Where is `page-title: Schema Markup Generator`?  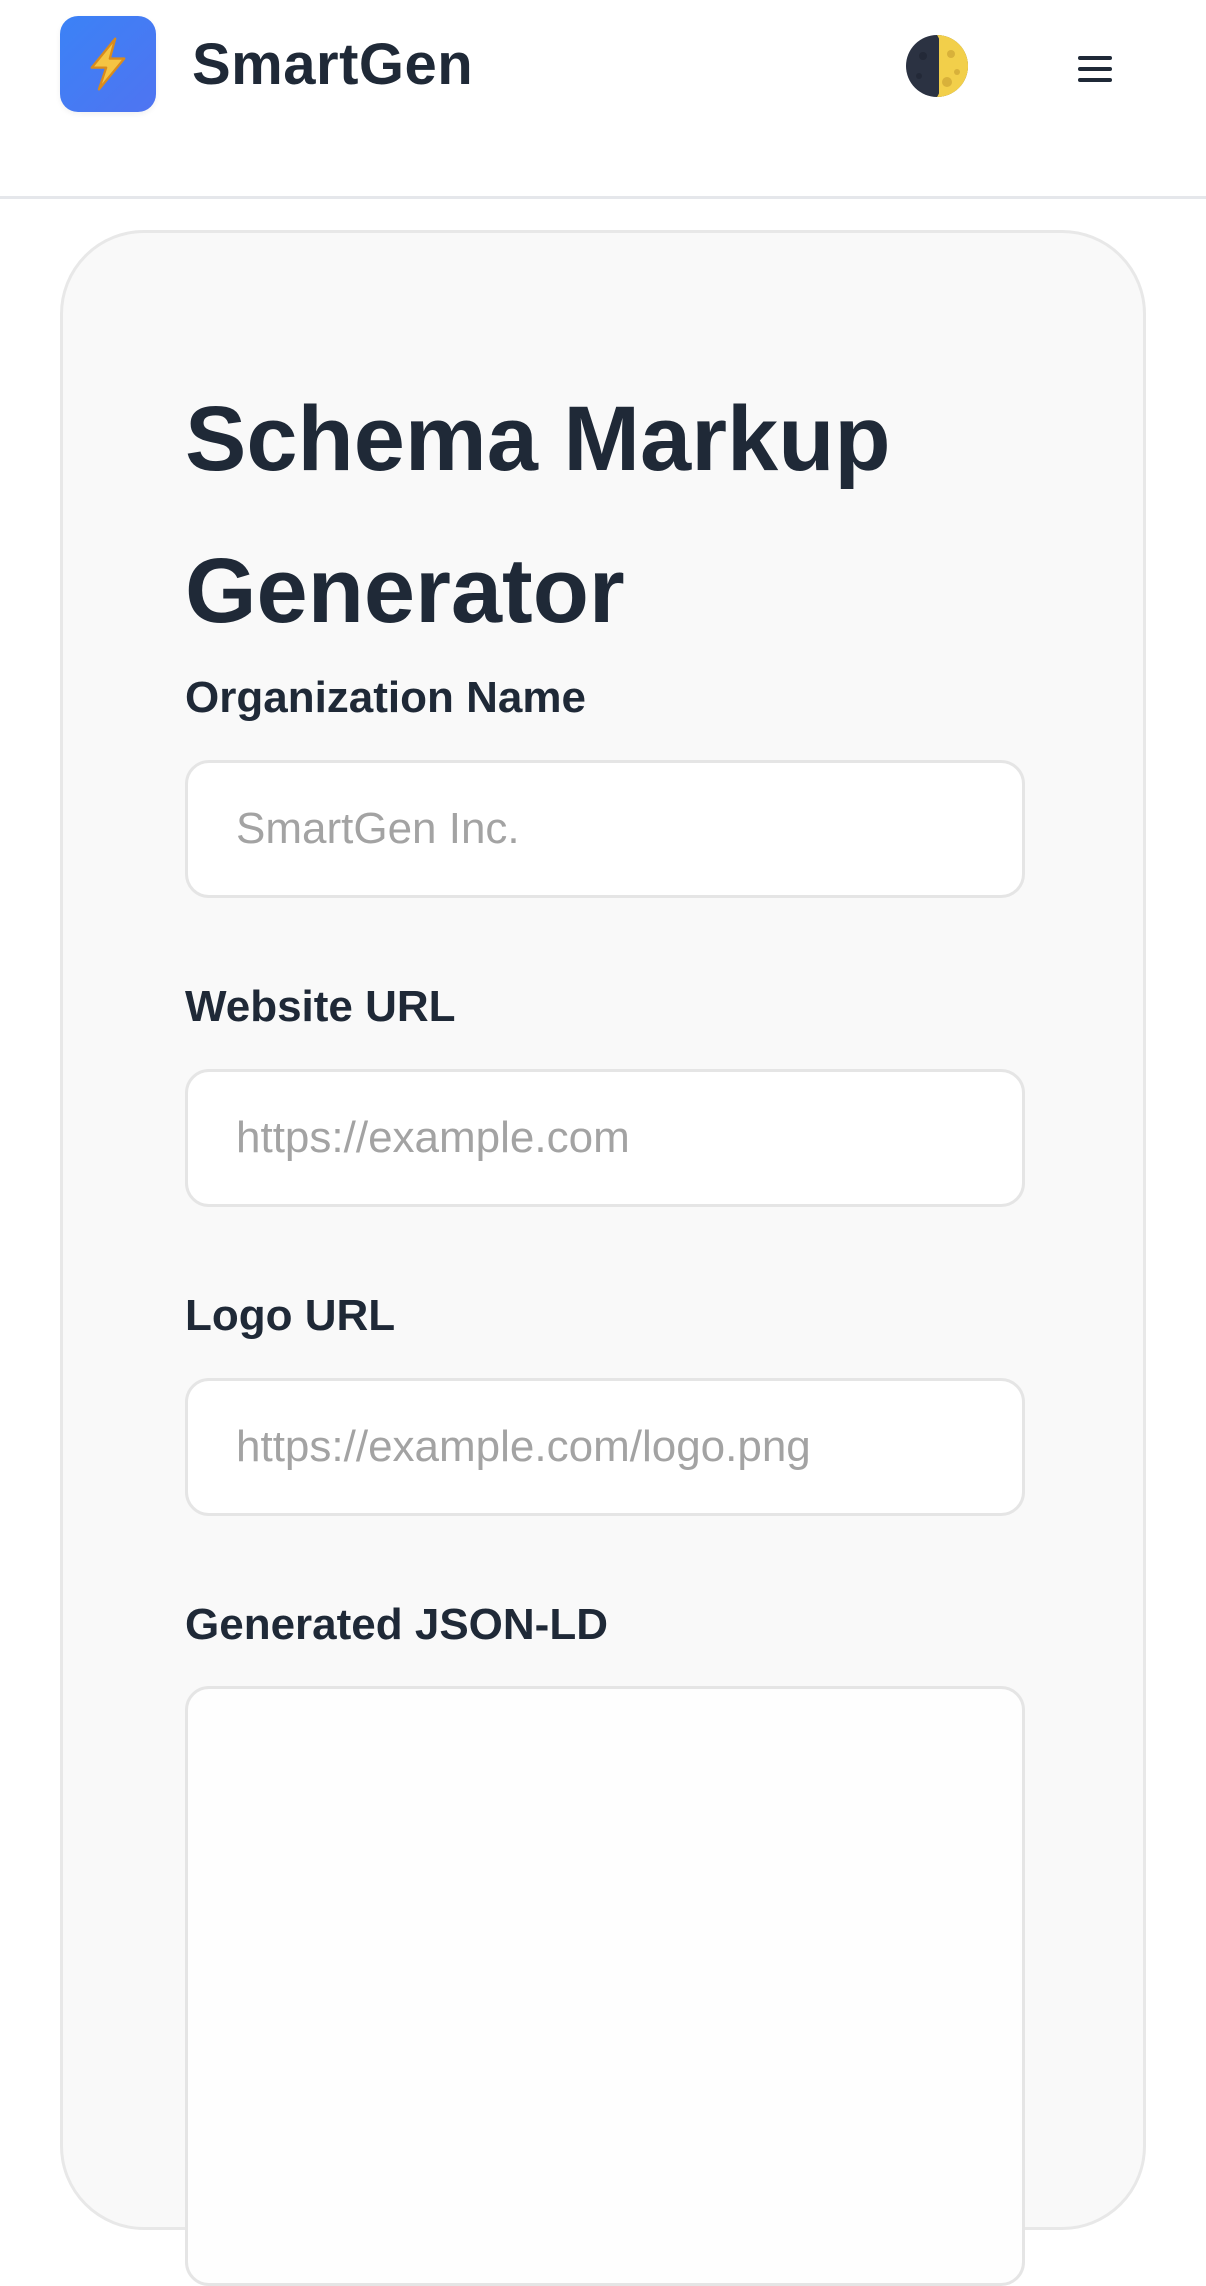 page-title: Schema Markup Generator is located at coordinates (538, 515).